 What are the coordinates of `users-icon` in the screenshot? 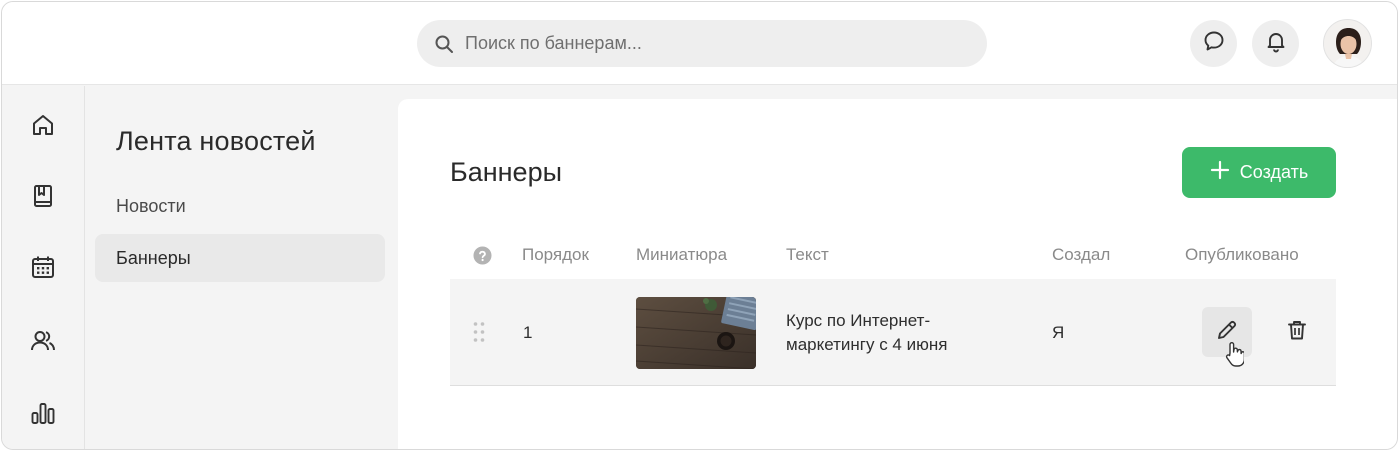 It's located at (43, 343).